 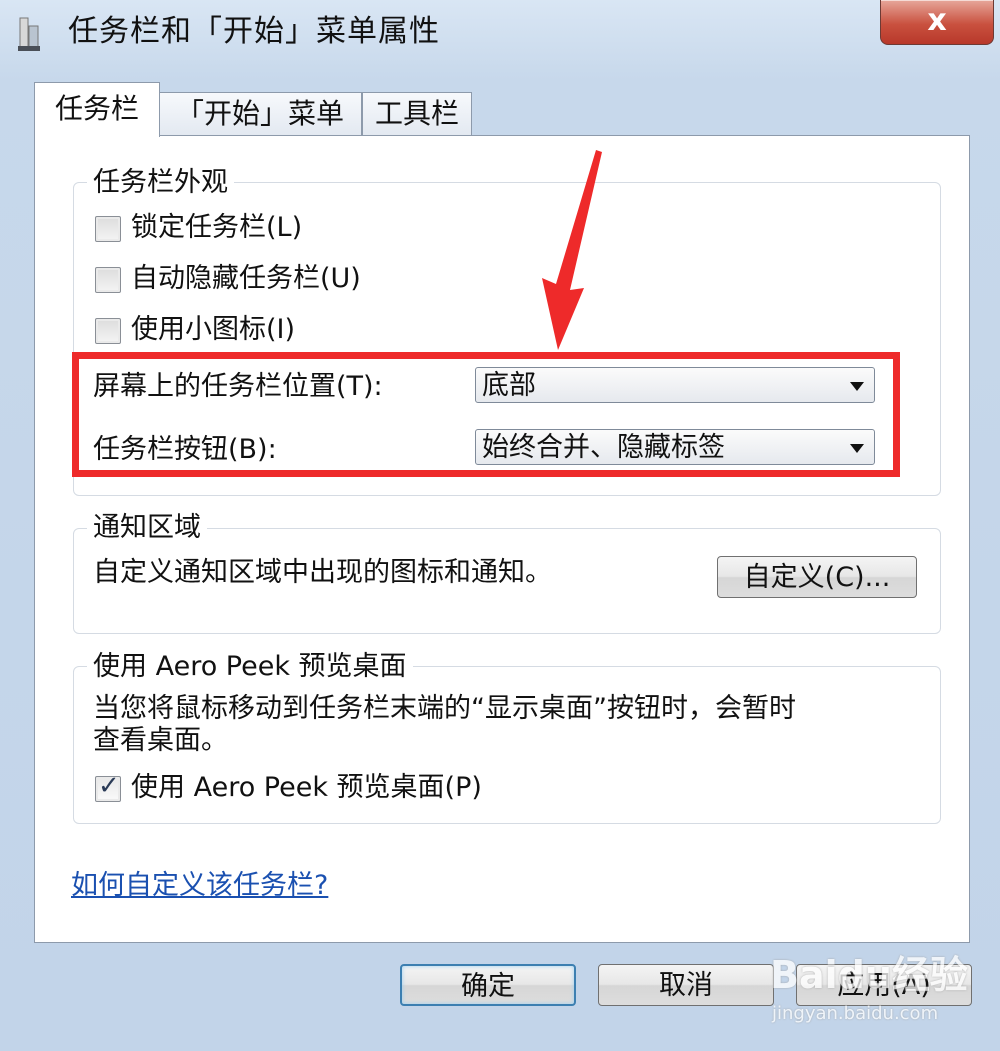 What do you see at coordinates (213, 330) in the screenshot?
I see `small-icons-label: 使用小图标(I)` at bounding box center [213, 330].